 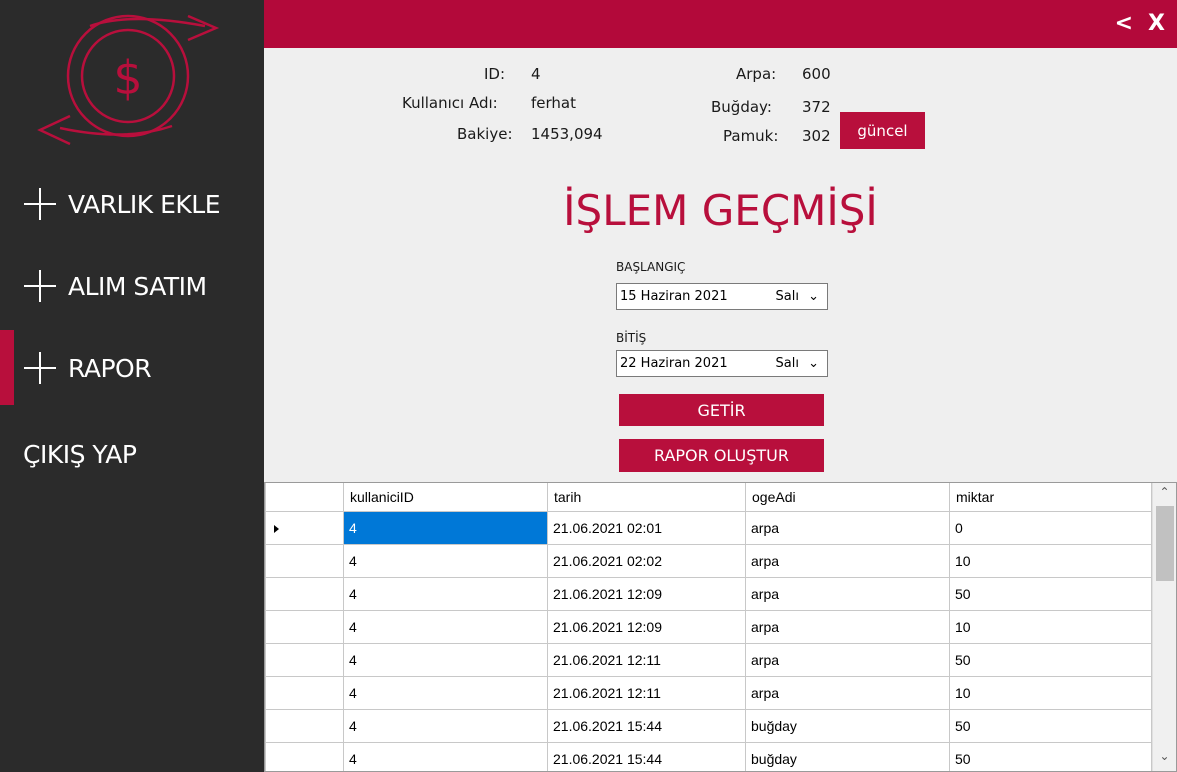 What do you see at coordinates (450, 103) in the screenshot?
I see `username-label: Kullanıcı Adı:` at bounding box center [450, 103].